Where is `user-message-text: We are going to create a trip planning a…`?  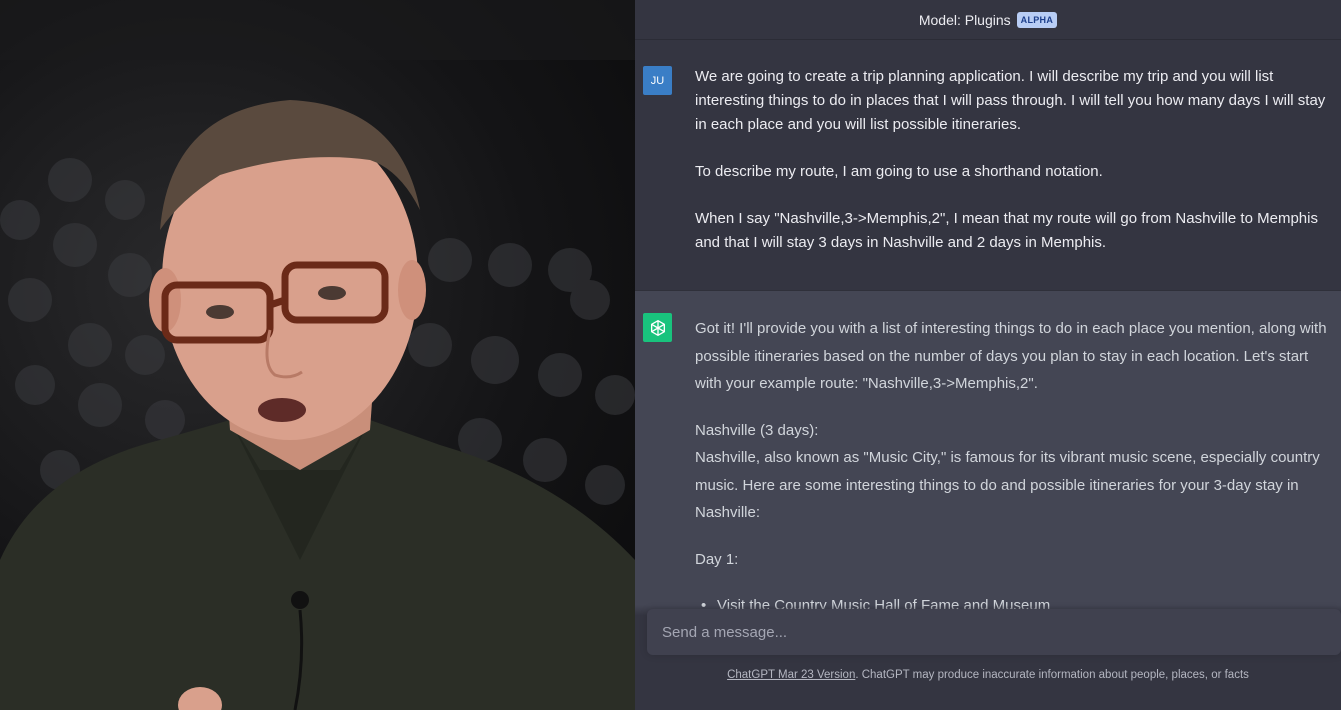
user-message-text: We are going to create a trip planning a… is located at coordinates (1015, 171).